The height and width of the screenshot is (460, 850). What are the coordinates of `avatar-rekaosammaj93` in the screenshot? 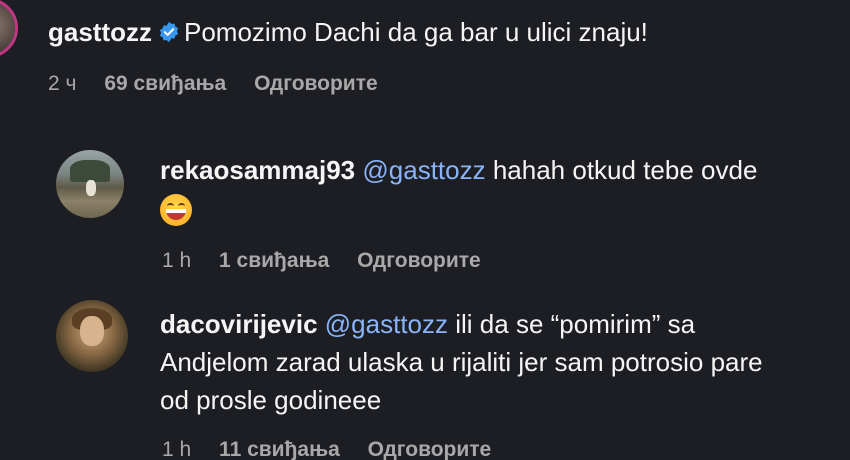 It's located at (90, 184).